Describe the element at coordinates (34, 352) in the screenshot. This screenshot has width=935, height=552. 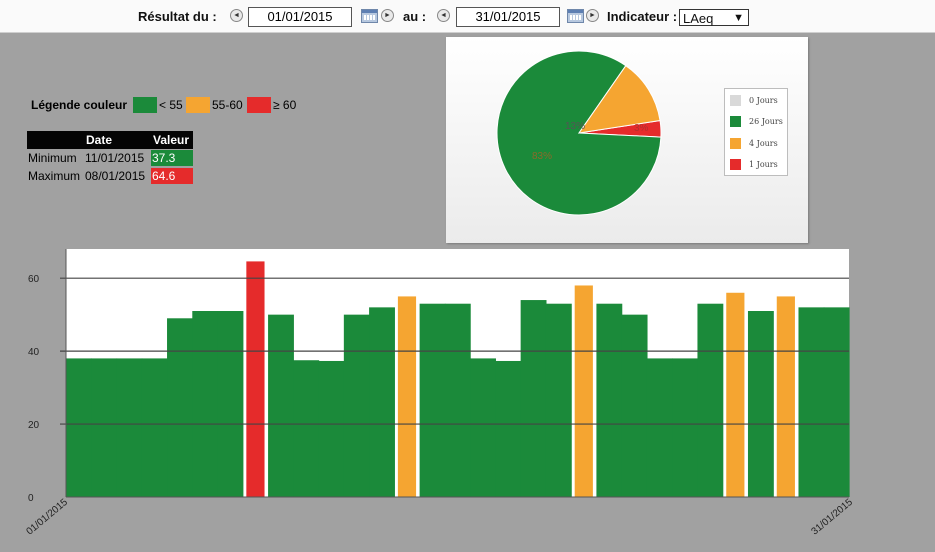
I see `y-tick-label: 40` at that location.